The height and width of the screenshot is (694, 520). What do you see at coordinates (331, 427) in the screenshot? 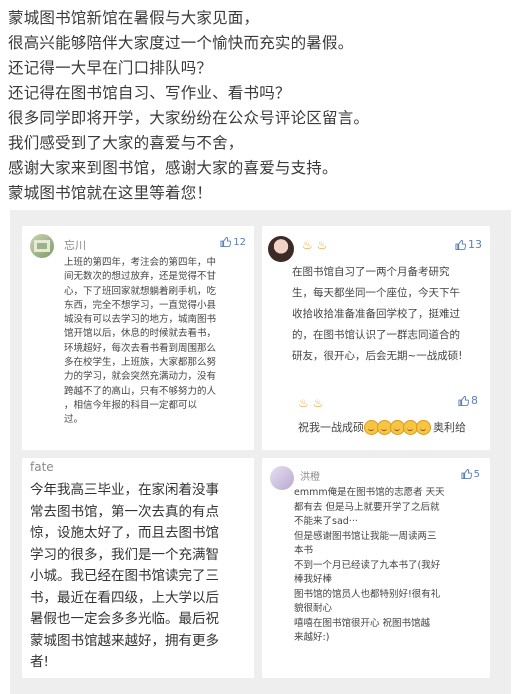
I see `reply-prefix: 祝我一战成硕` at bounding box center [331, 427].